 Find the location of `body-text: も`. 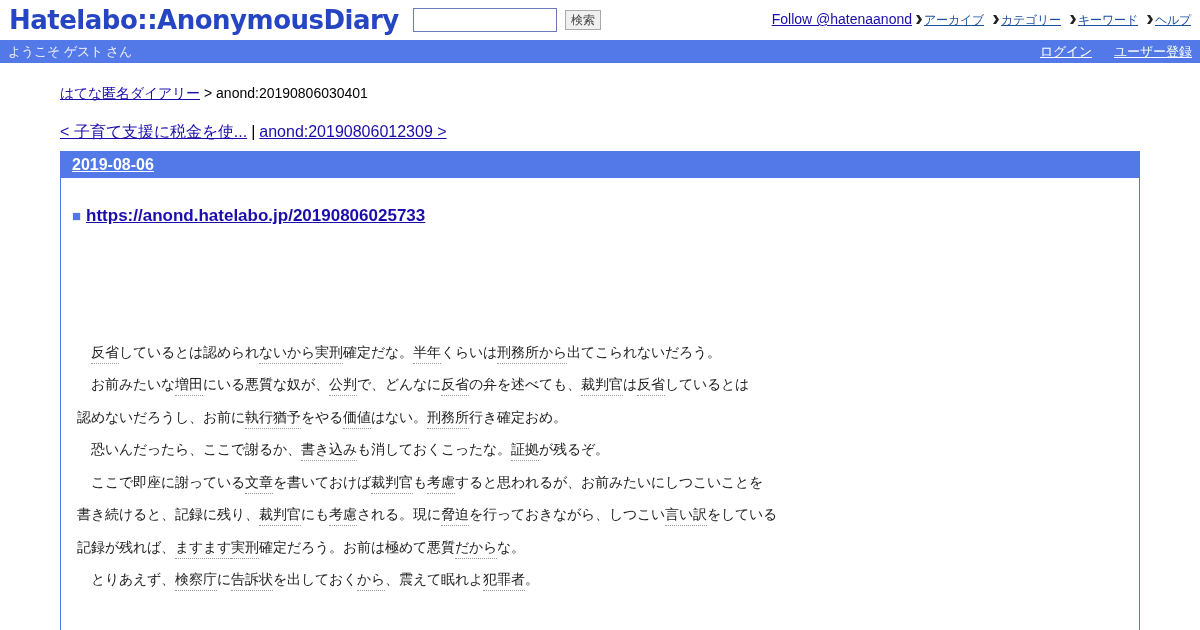

body-text: も is located at coordinates (420, 482).